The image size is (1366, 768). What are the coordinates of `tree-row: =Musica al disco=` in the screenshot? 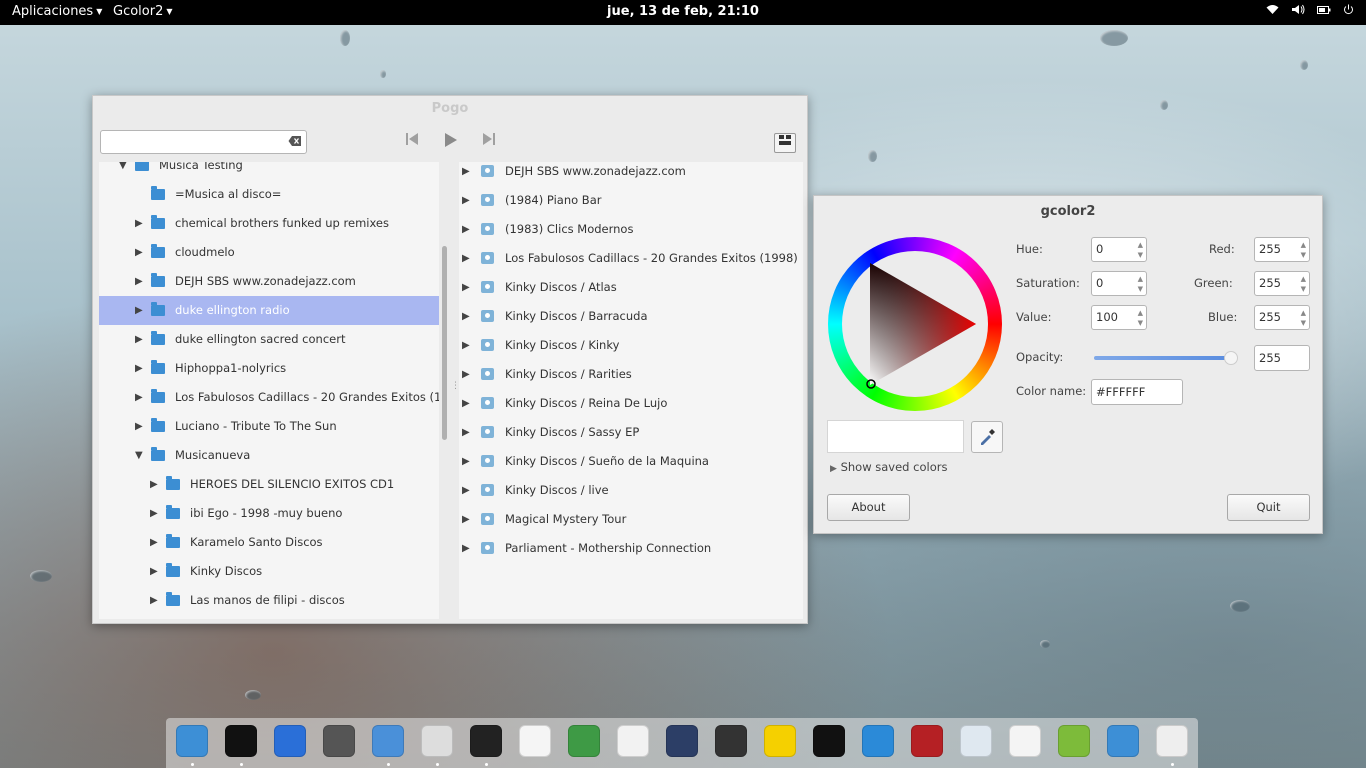 It's located at (269, 194).